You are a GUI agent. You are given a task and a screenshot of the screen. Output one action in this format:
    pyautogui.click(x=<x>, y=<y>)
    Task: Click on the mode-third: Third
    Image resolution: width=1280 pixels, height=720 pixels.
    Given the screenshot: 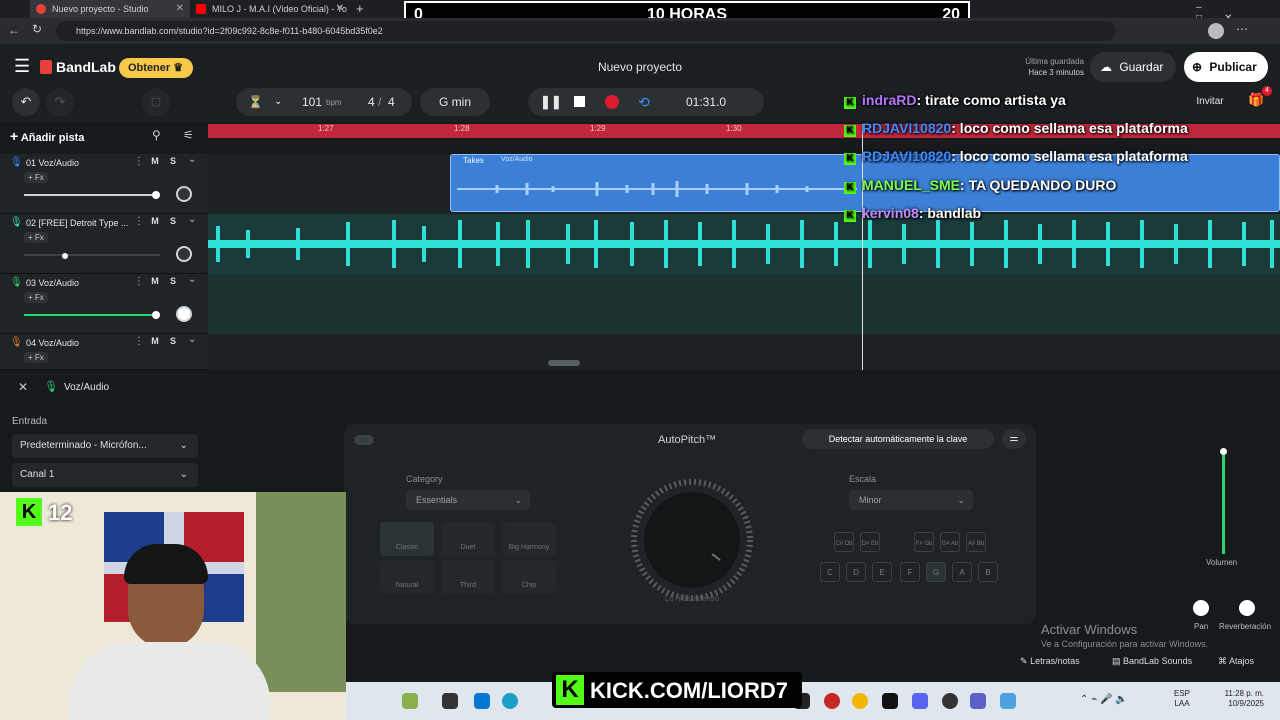 What is the action you would take?
    pyautogui.click(x=468, y=577)
    